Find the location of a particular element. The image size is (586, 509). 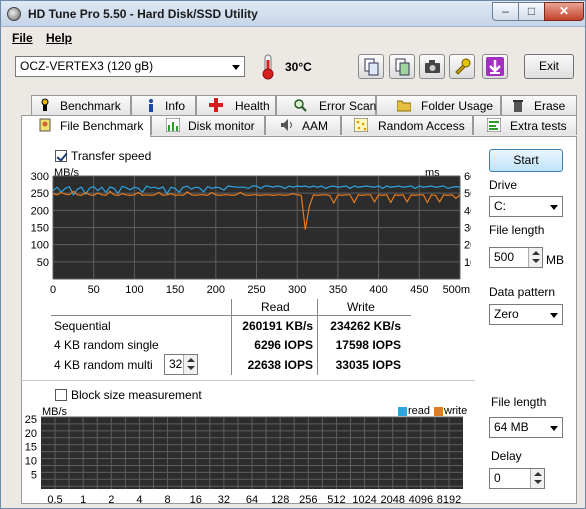

random-multi-label: 4 KB random multi is located at coordinates (103, 365).